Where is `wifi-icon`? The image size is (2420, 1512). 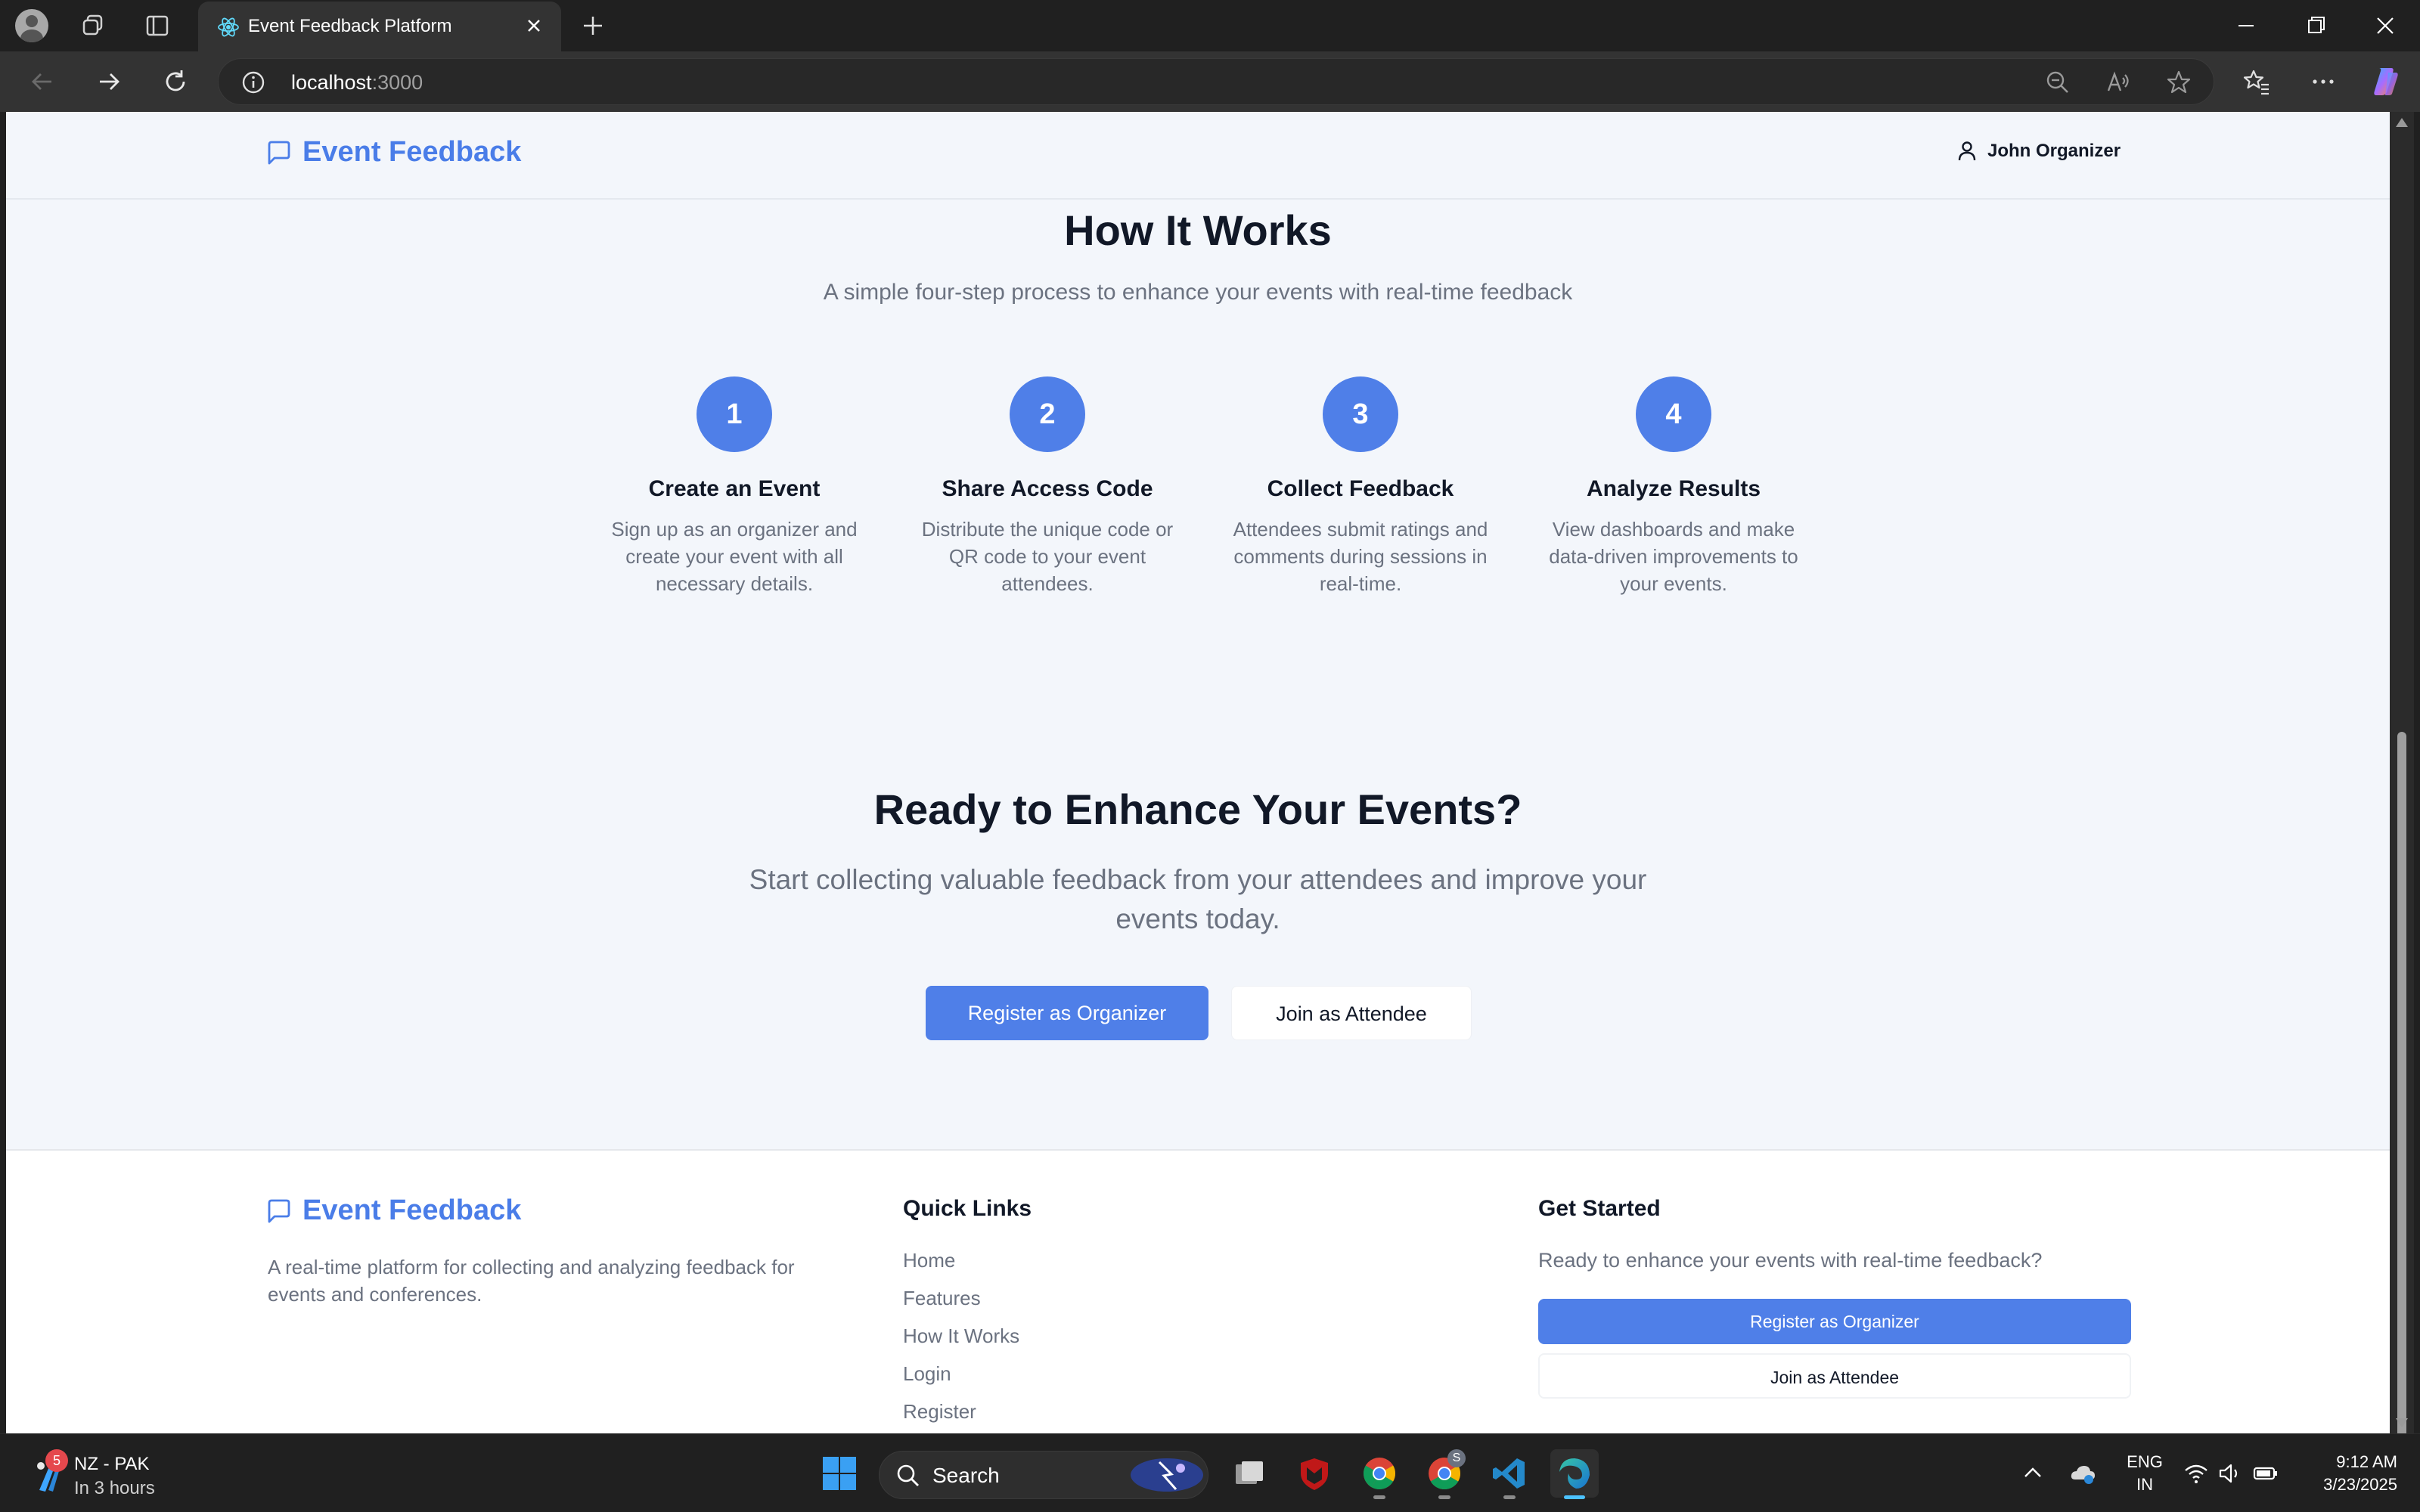 wifi-icon is located at coordinates (2196, 1473).